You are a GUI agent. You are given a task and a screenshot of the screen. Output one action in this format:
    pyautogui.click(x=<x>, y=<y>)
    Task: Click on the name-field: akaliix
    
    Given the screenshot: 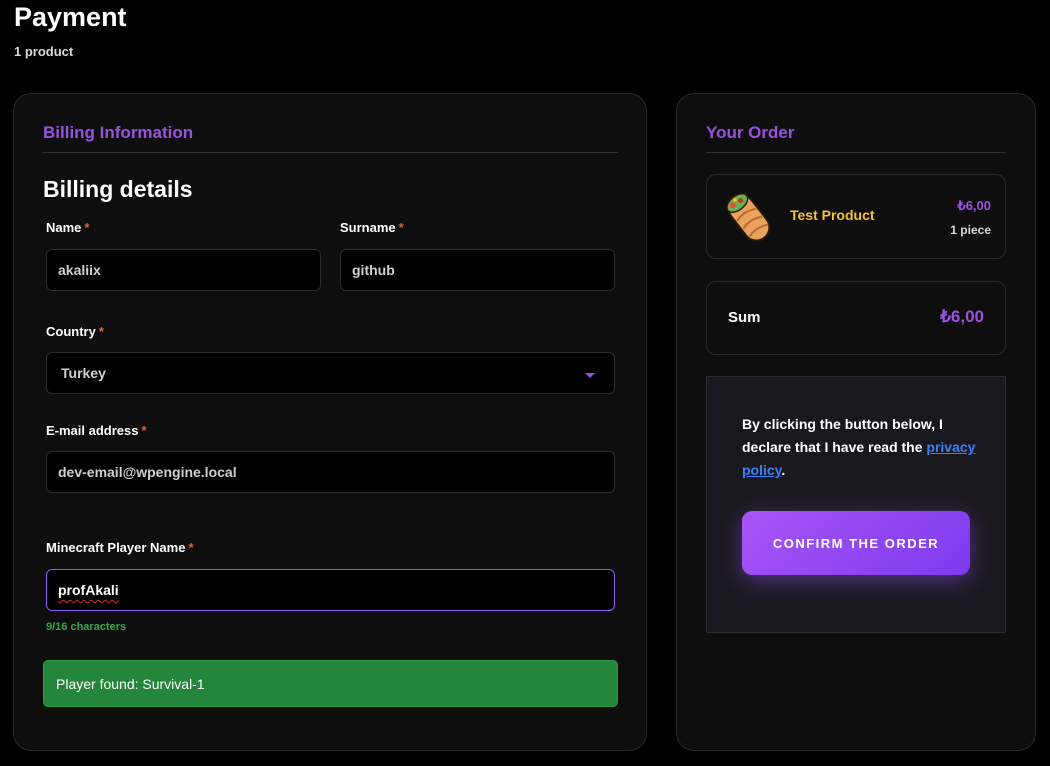 What is the action you would take?
    pyautogui.click(x=183, y=270)
    